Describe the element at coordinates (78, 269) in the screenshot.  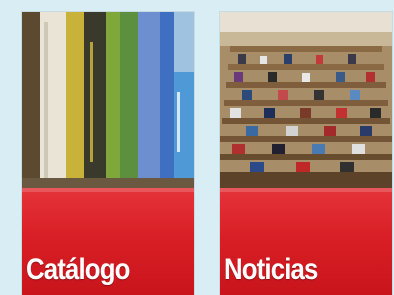
I see `catalog-label: Catálogo` at that location.